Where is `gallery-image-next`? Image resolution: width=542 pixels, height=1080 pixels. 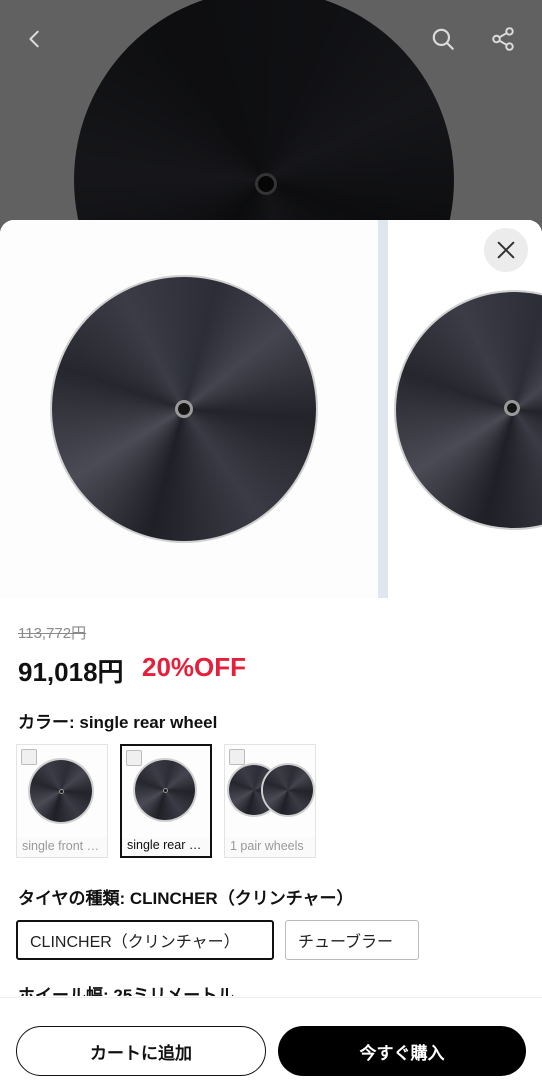 gallery-image-next is located at coordinates (465, 409).